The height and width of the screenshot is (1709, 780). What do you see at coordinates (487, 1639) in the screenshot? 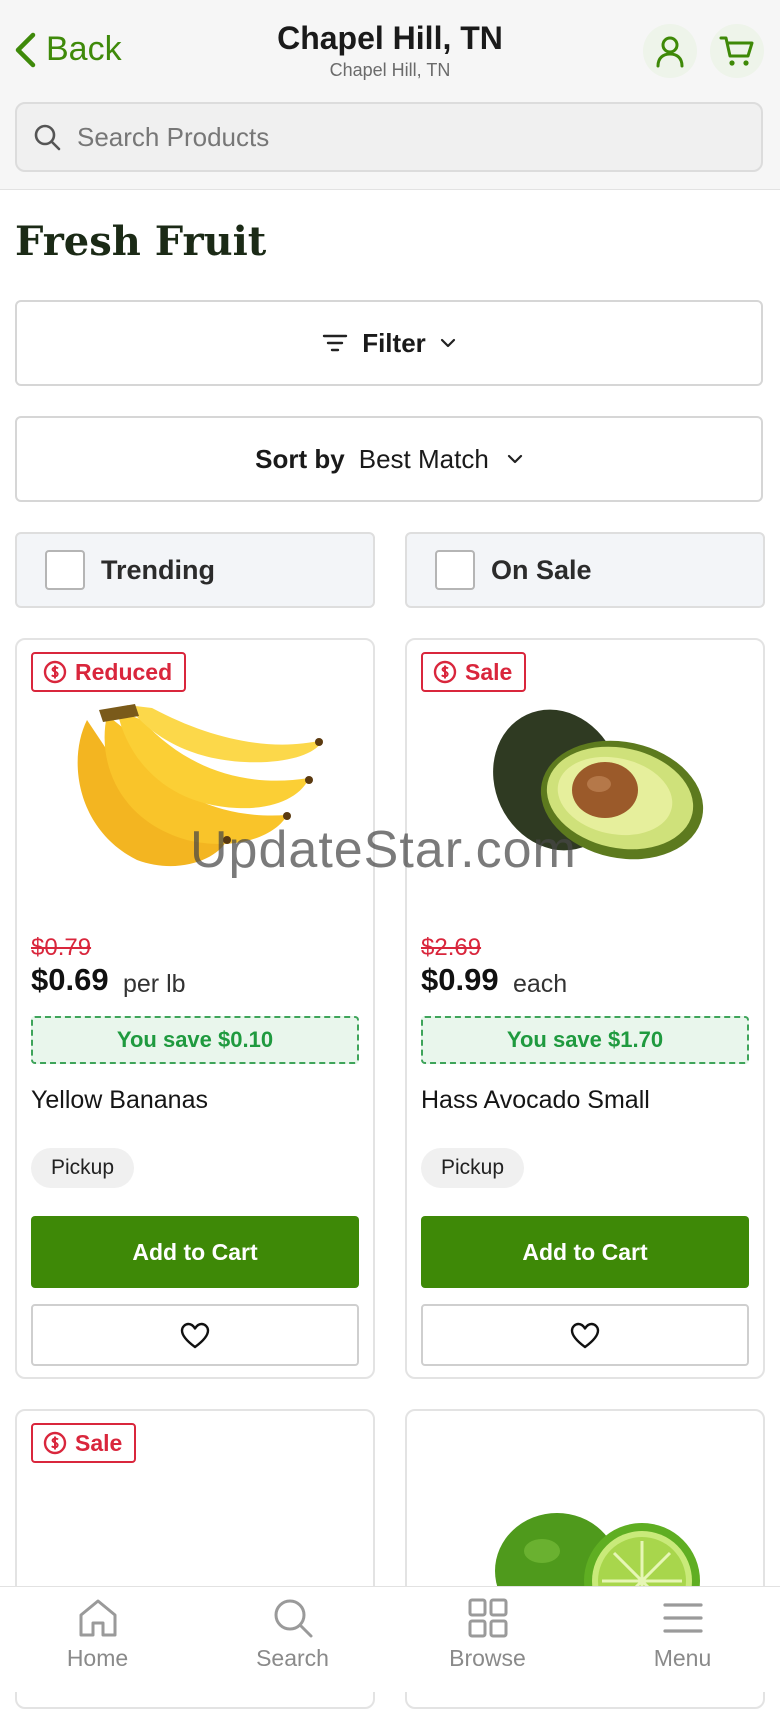
I see `nav-browse: Browse` at bounding box center [487, 1639].